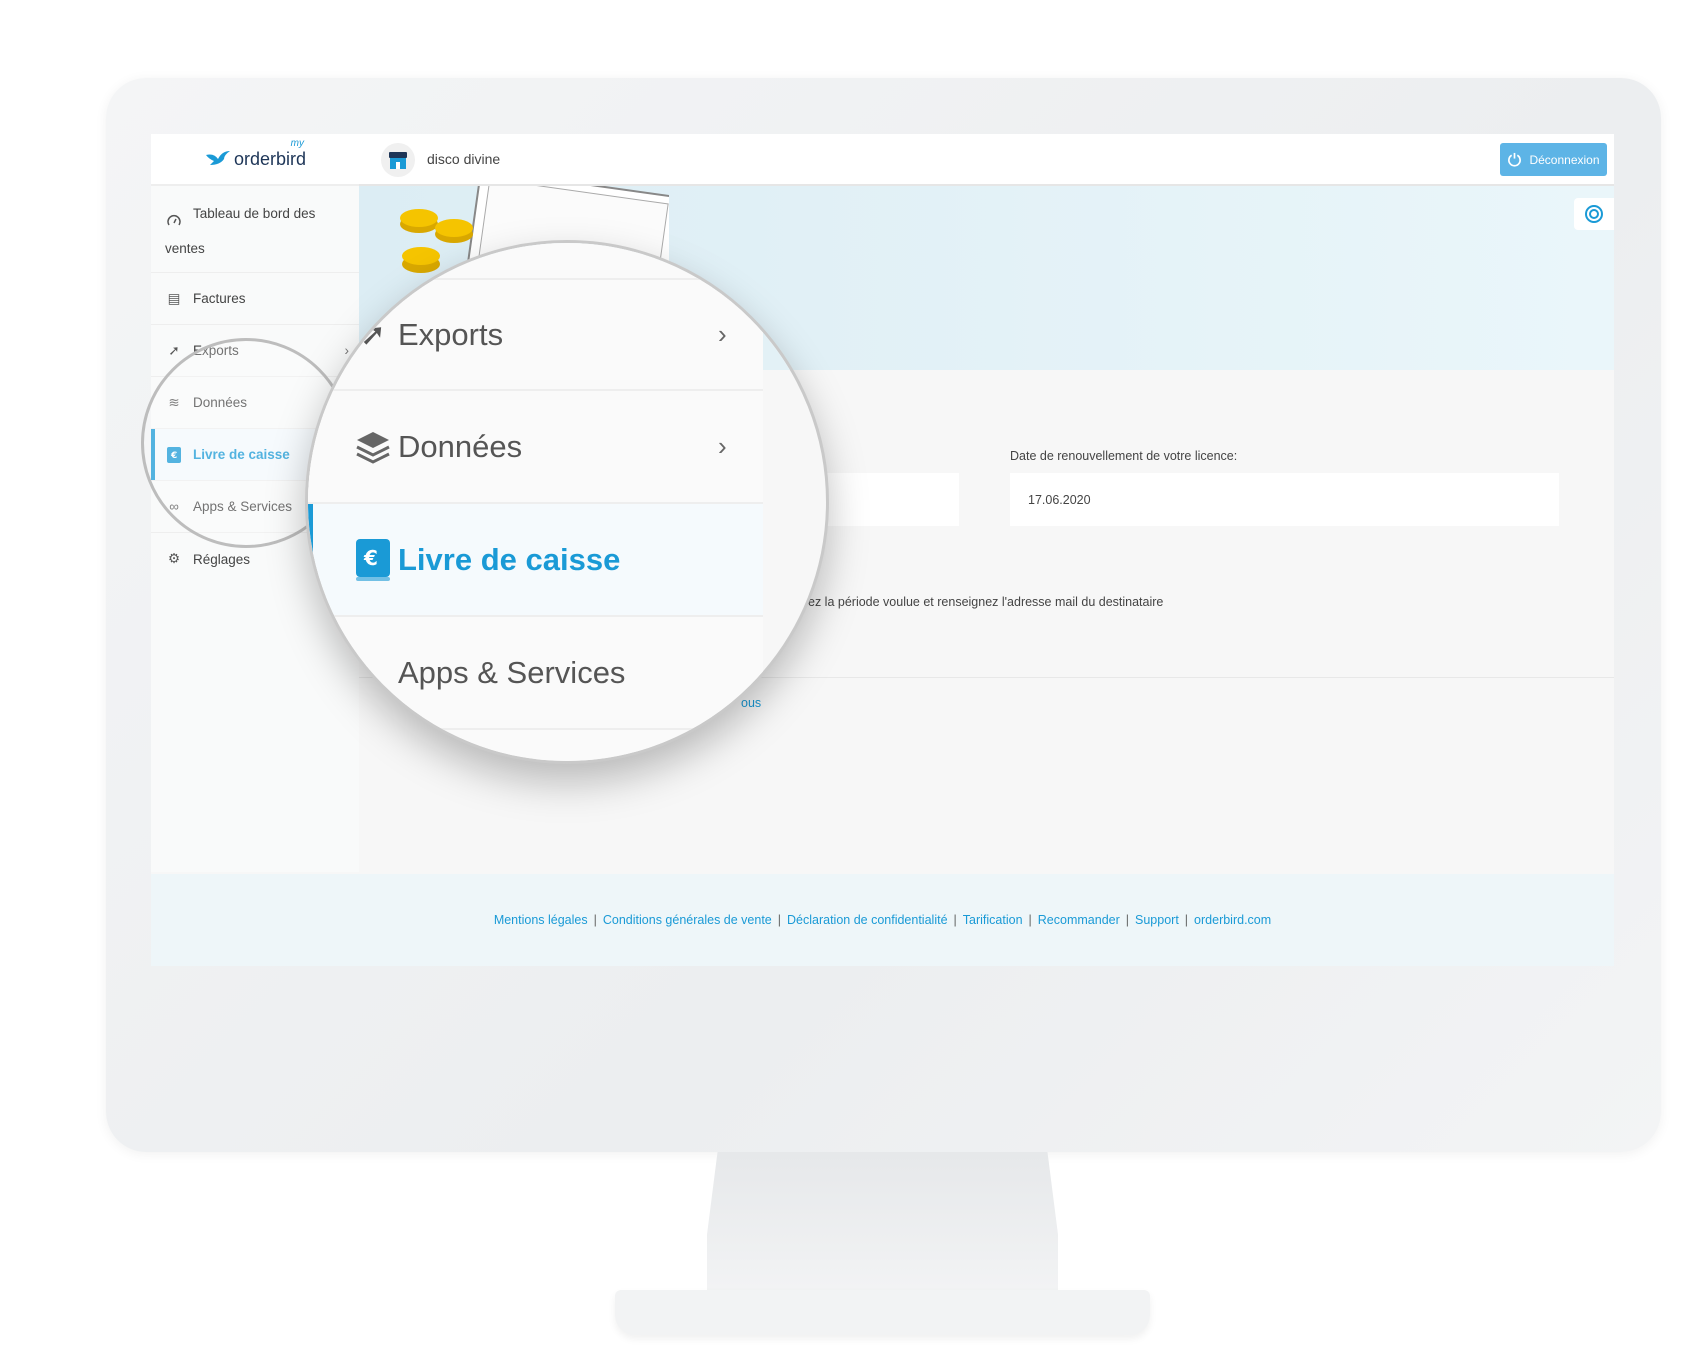 Image resolution: width=1686 pixels, height=1368 pixels. Describe the element at coordinates (1079, 920) in the screenshot. I see `footer-link-recommend: Recommander` at that location.